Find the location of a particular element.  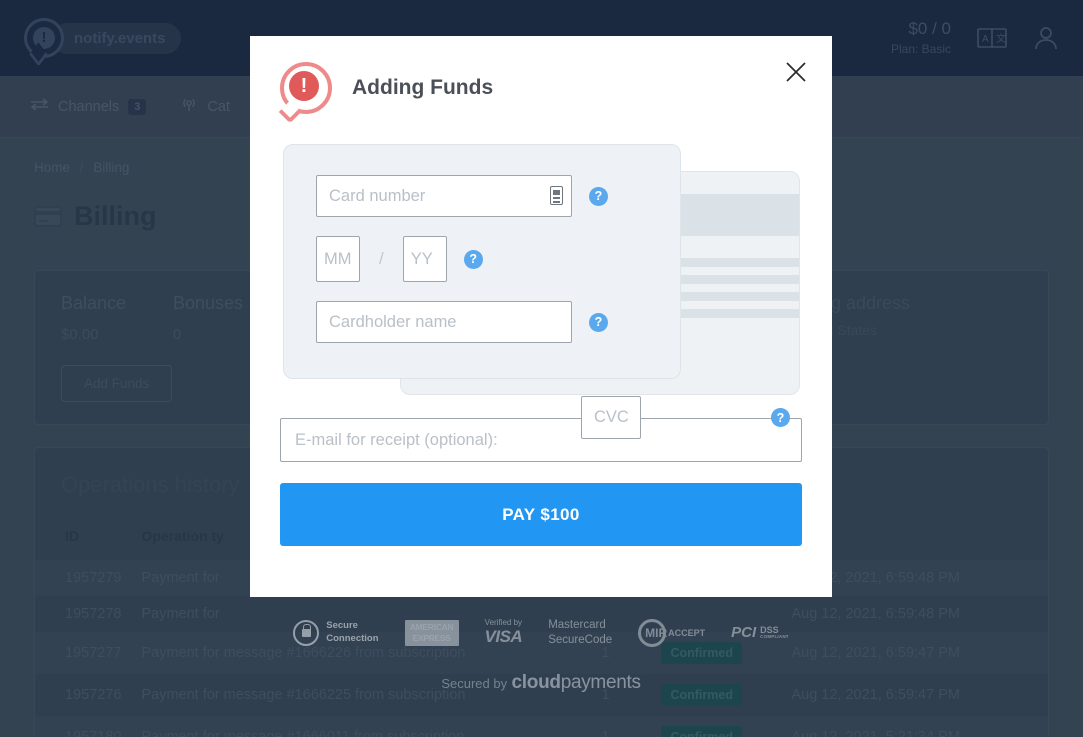

mastercard-line-1: Mastercard is located at coordinates (577, 625).